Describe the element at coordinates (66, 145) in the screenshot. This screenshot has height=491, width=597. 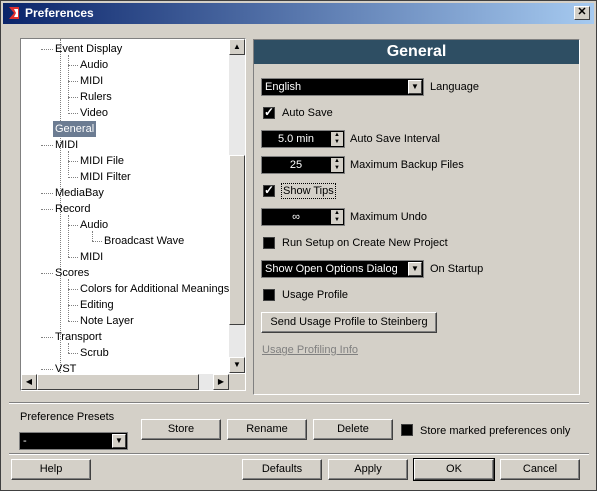
I see `tree-item-midi: MIDI` at that location.